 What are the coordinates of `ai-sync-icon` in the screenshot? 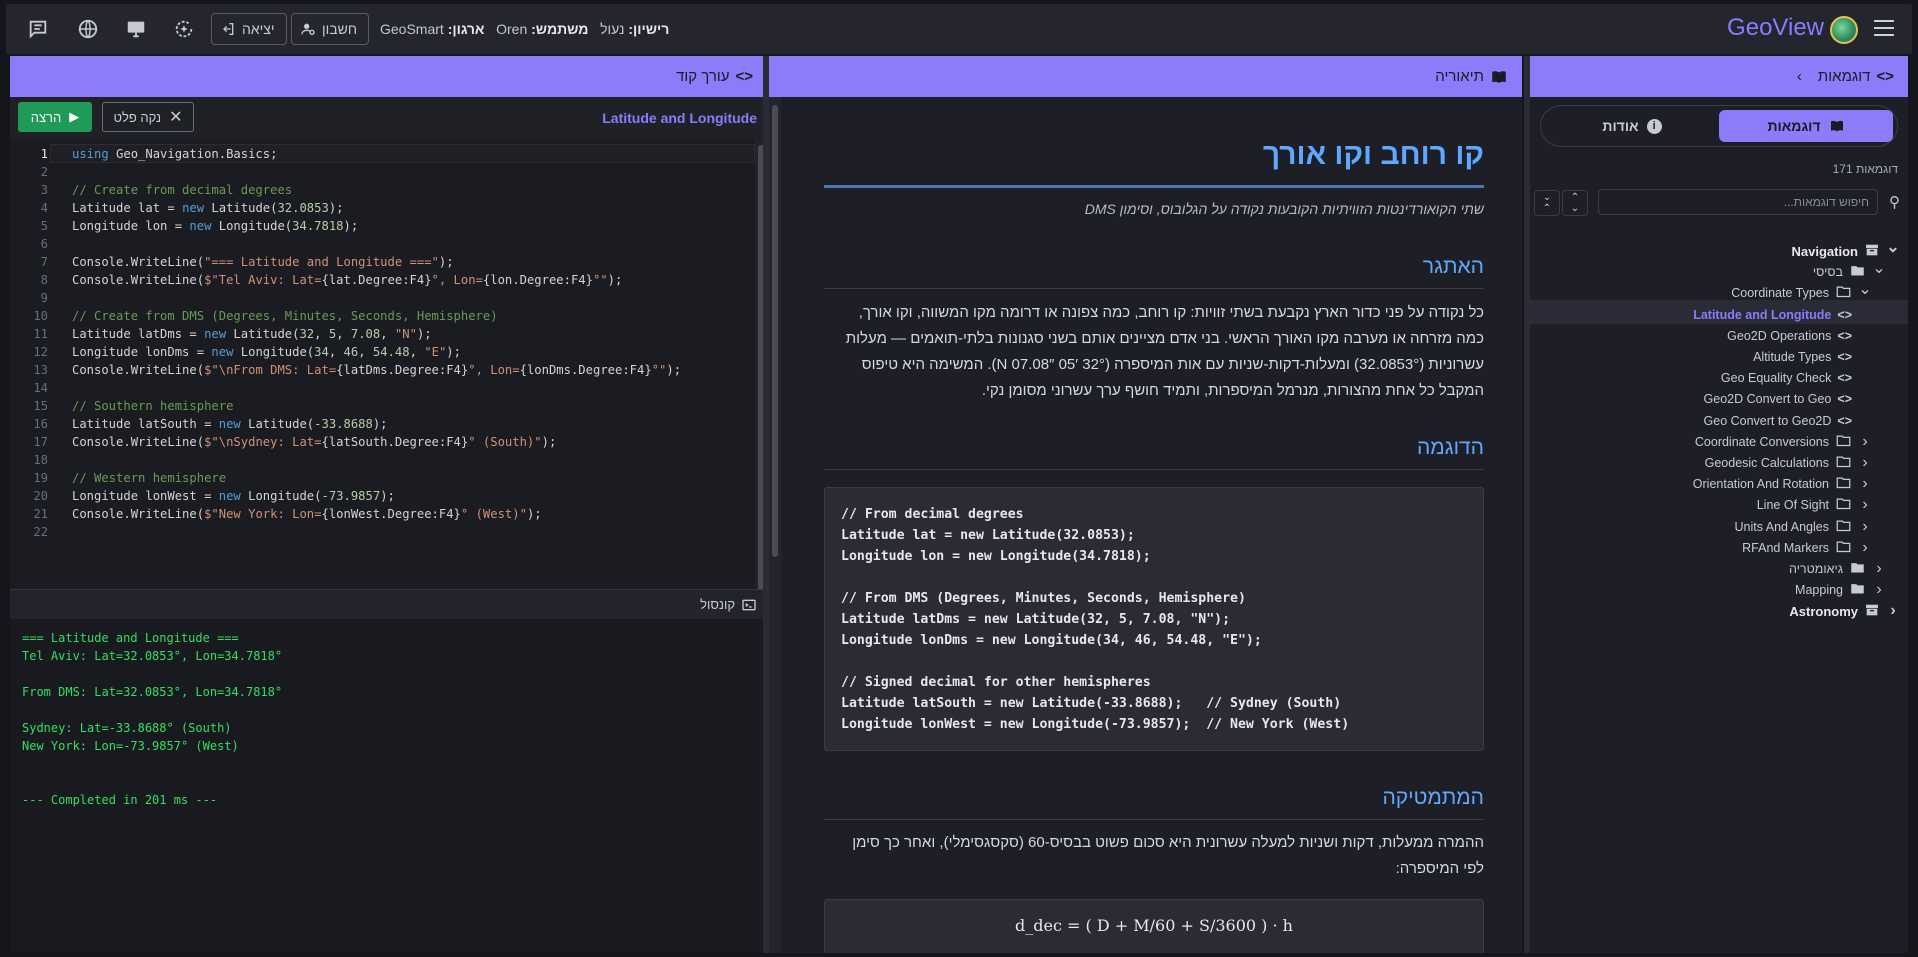 It's located at (184, 29).